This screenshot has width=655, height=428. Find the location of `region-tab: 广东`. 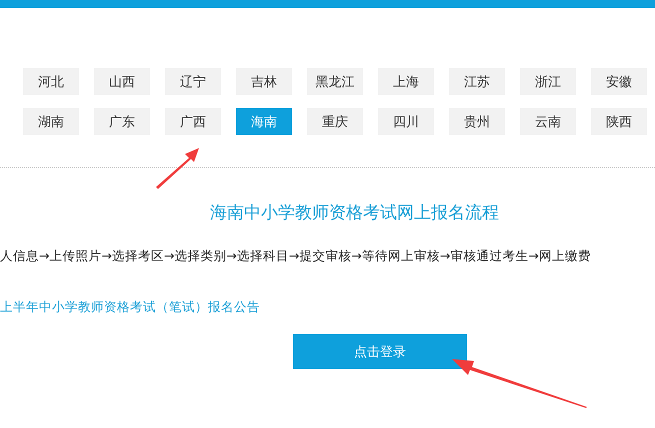

region-tab: 广东 is located at coordinates (122, 121).